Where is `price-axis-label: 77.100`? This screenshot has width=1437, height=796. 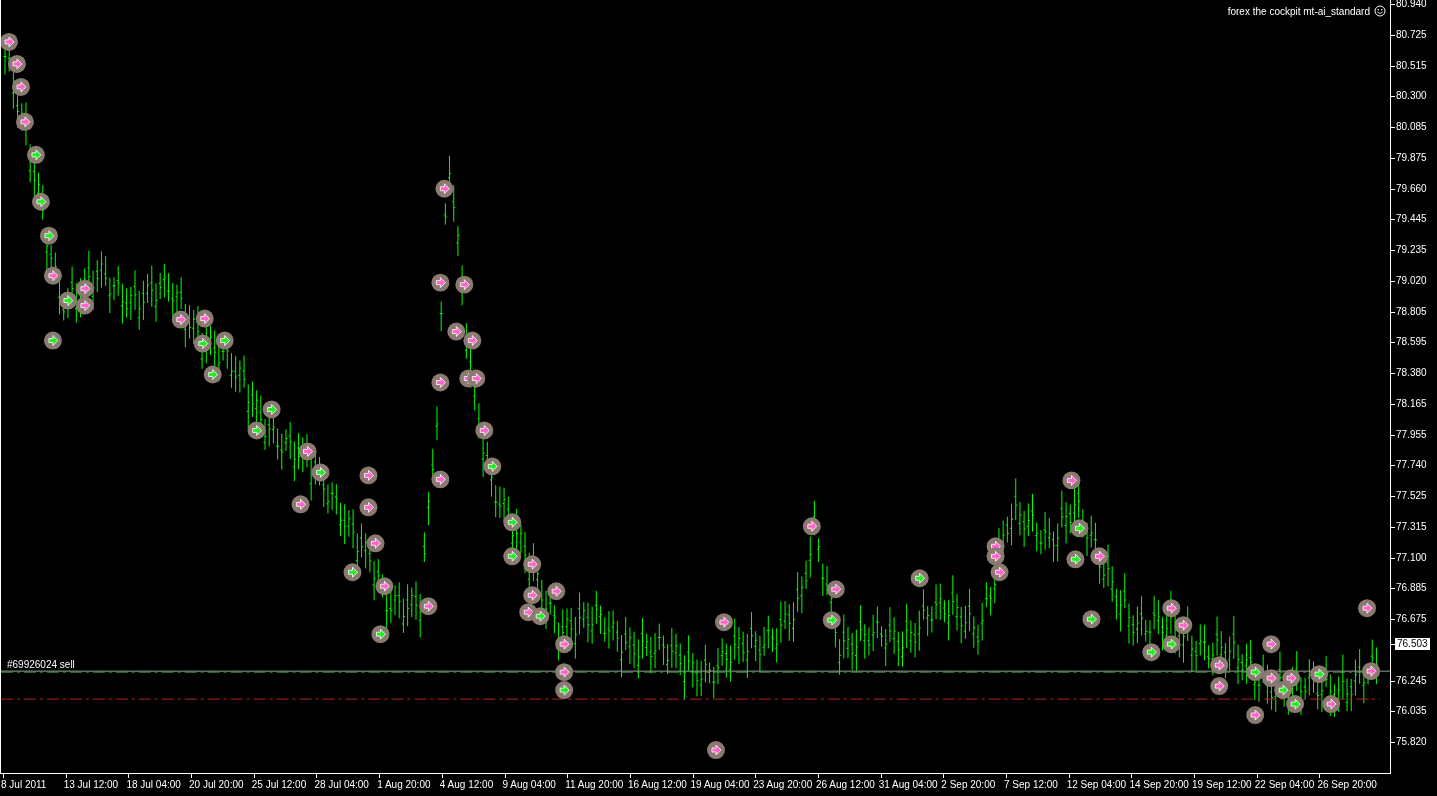
price-axis-label: 77.100 is located at coordinates (1411, 557).